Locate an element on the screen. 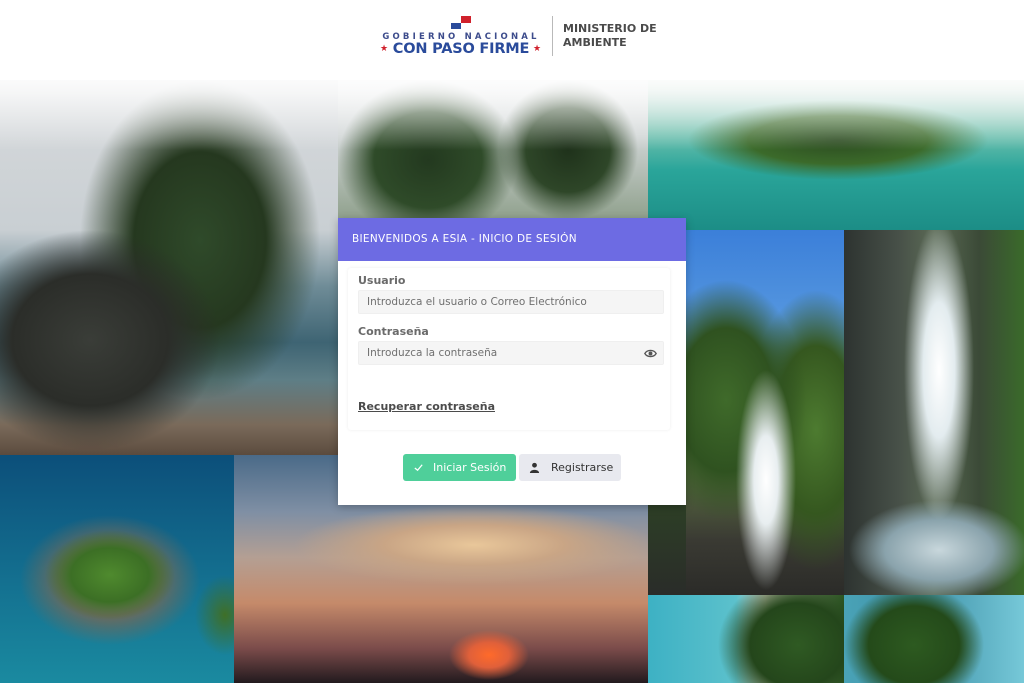  password-placeholder: Introduzca la contraseña is located at coordinates (432, 353).